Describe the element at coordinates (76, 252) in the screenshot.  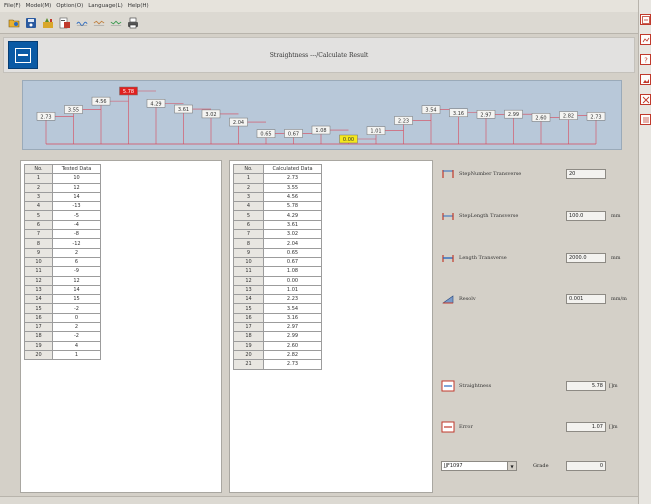
I see `row-value: 2` at that location.